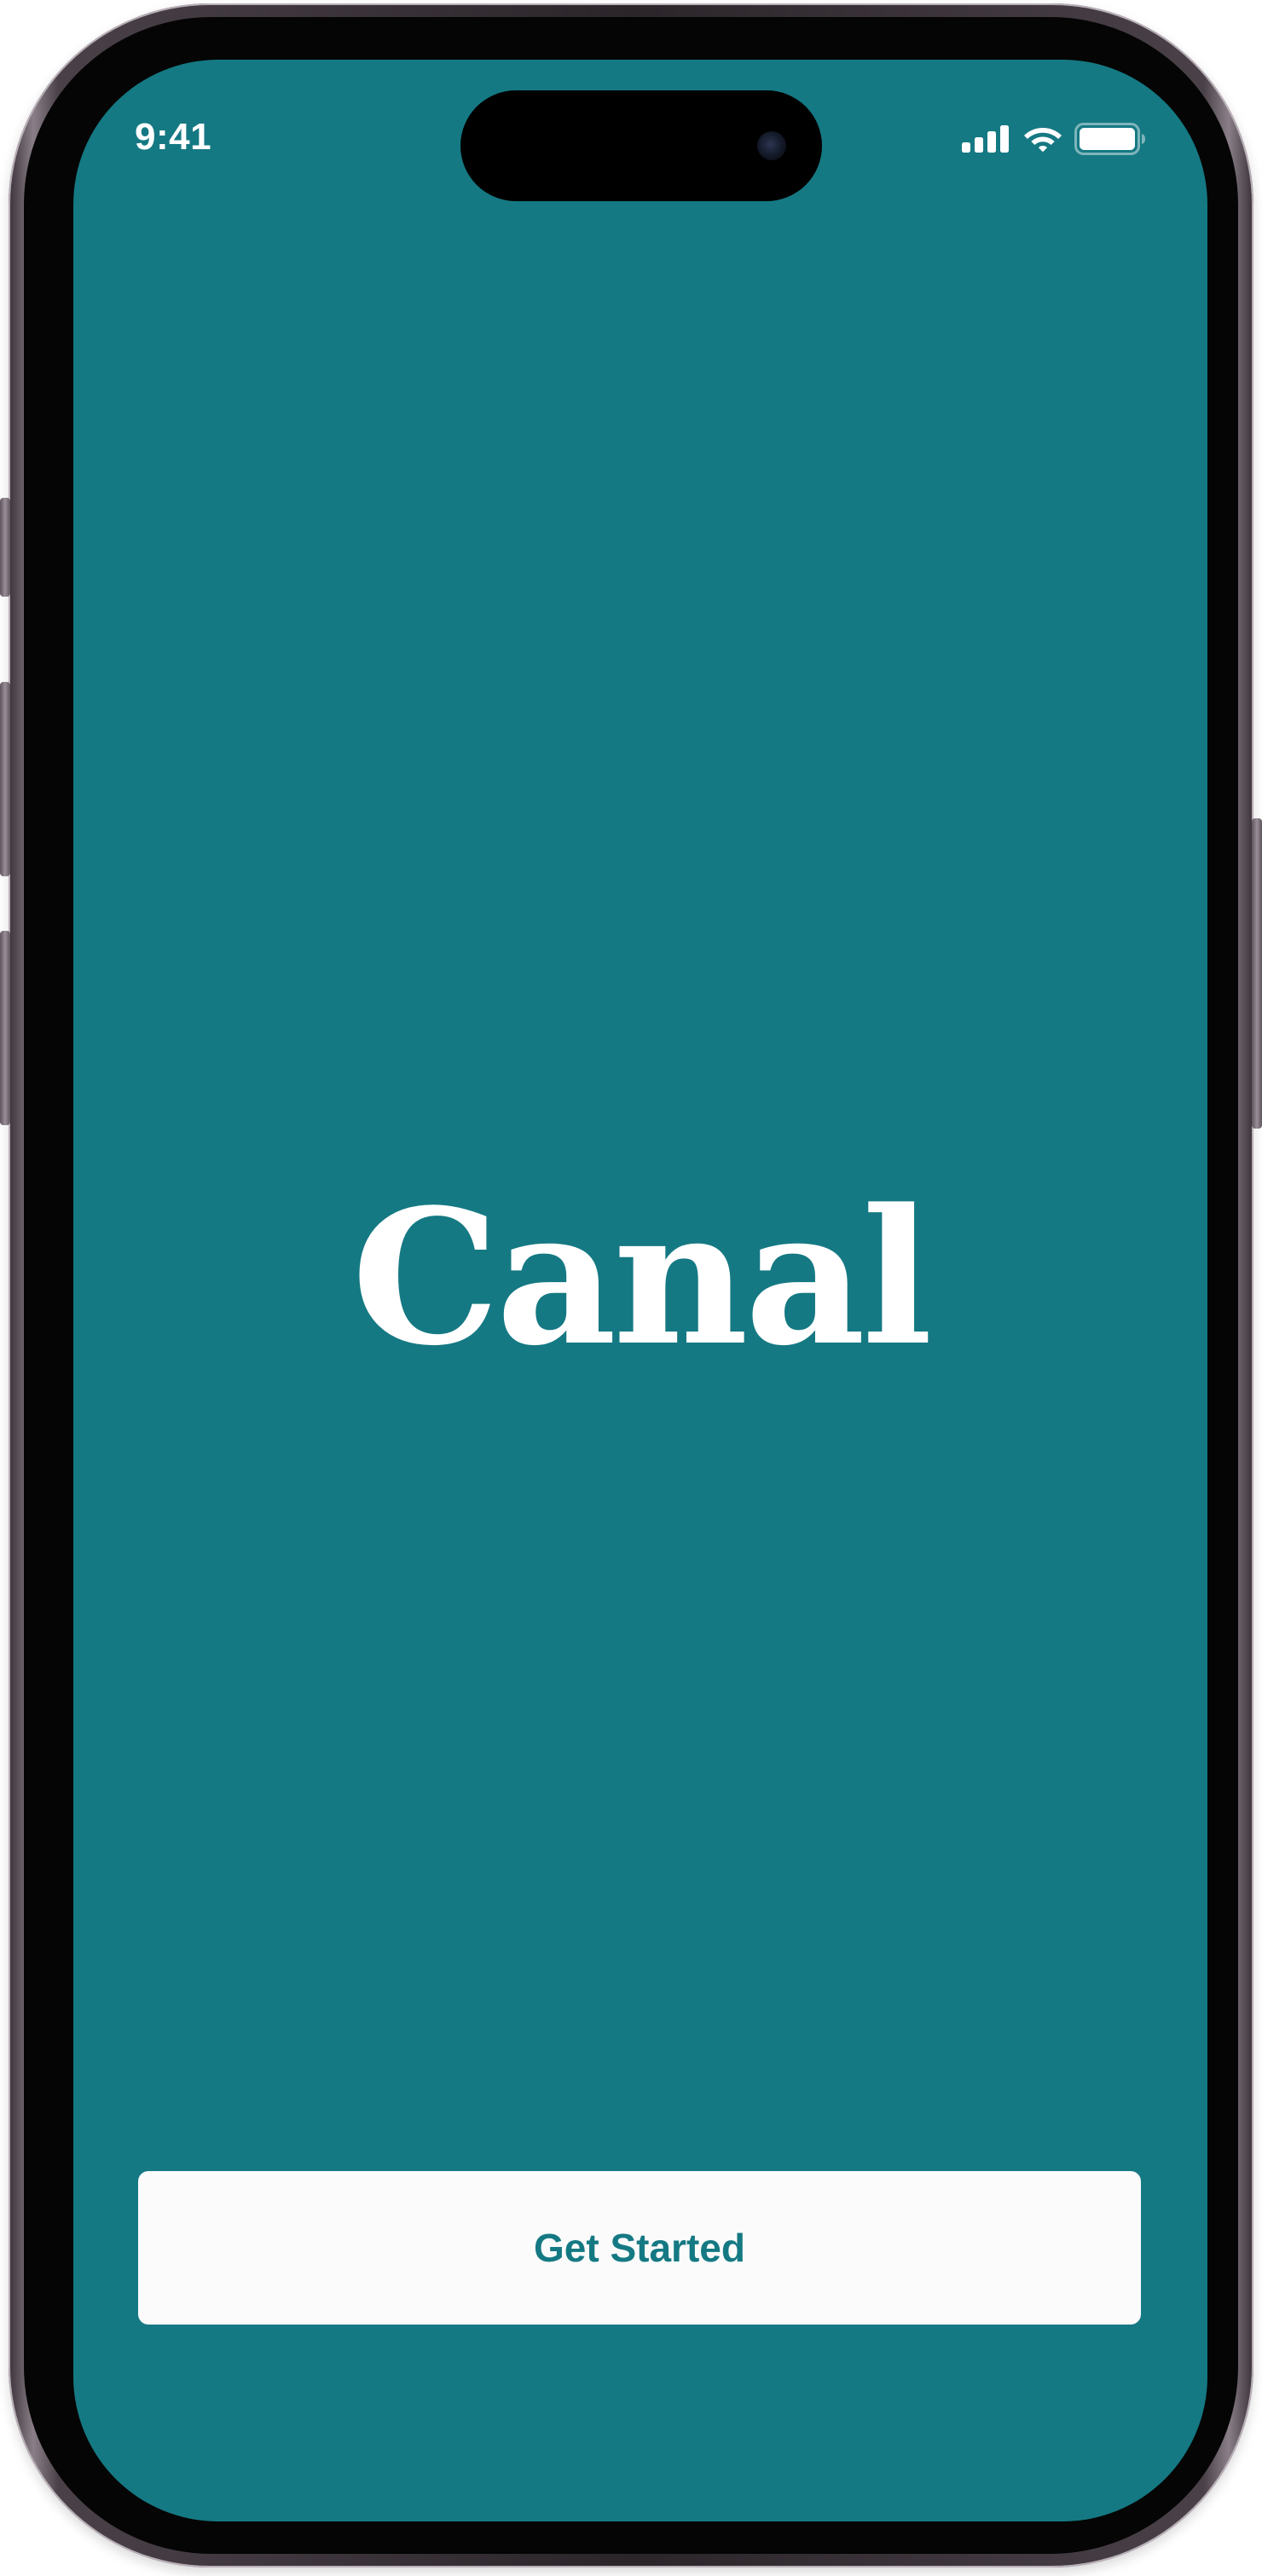 The height and width of the screenshot is (2576, 1262). Describe the element at coordinates (1109, 139) in the screenshot. I see `battery-icon` at that location.